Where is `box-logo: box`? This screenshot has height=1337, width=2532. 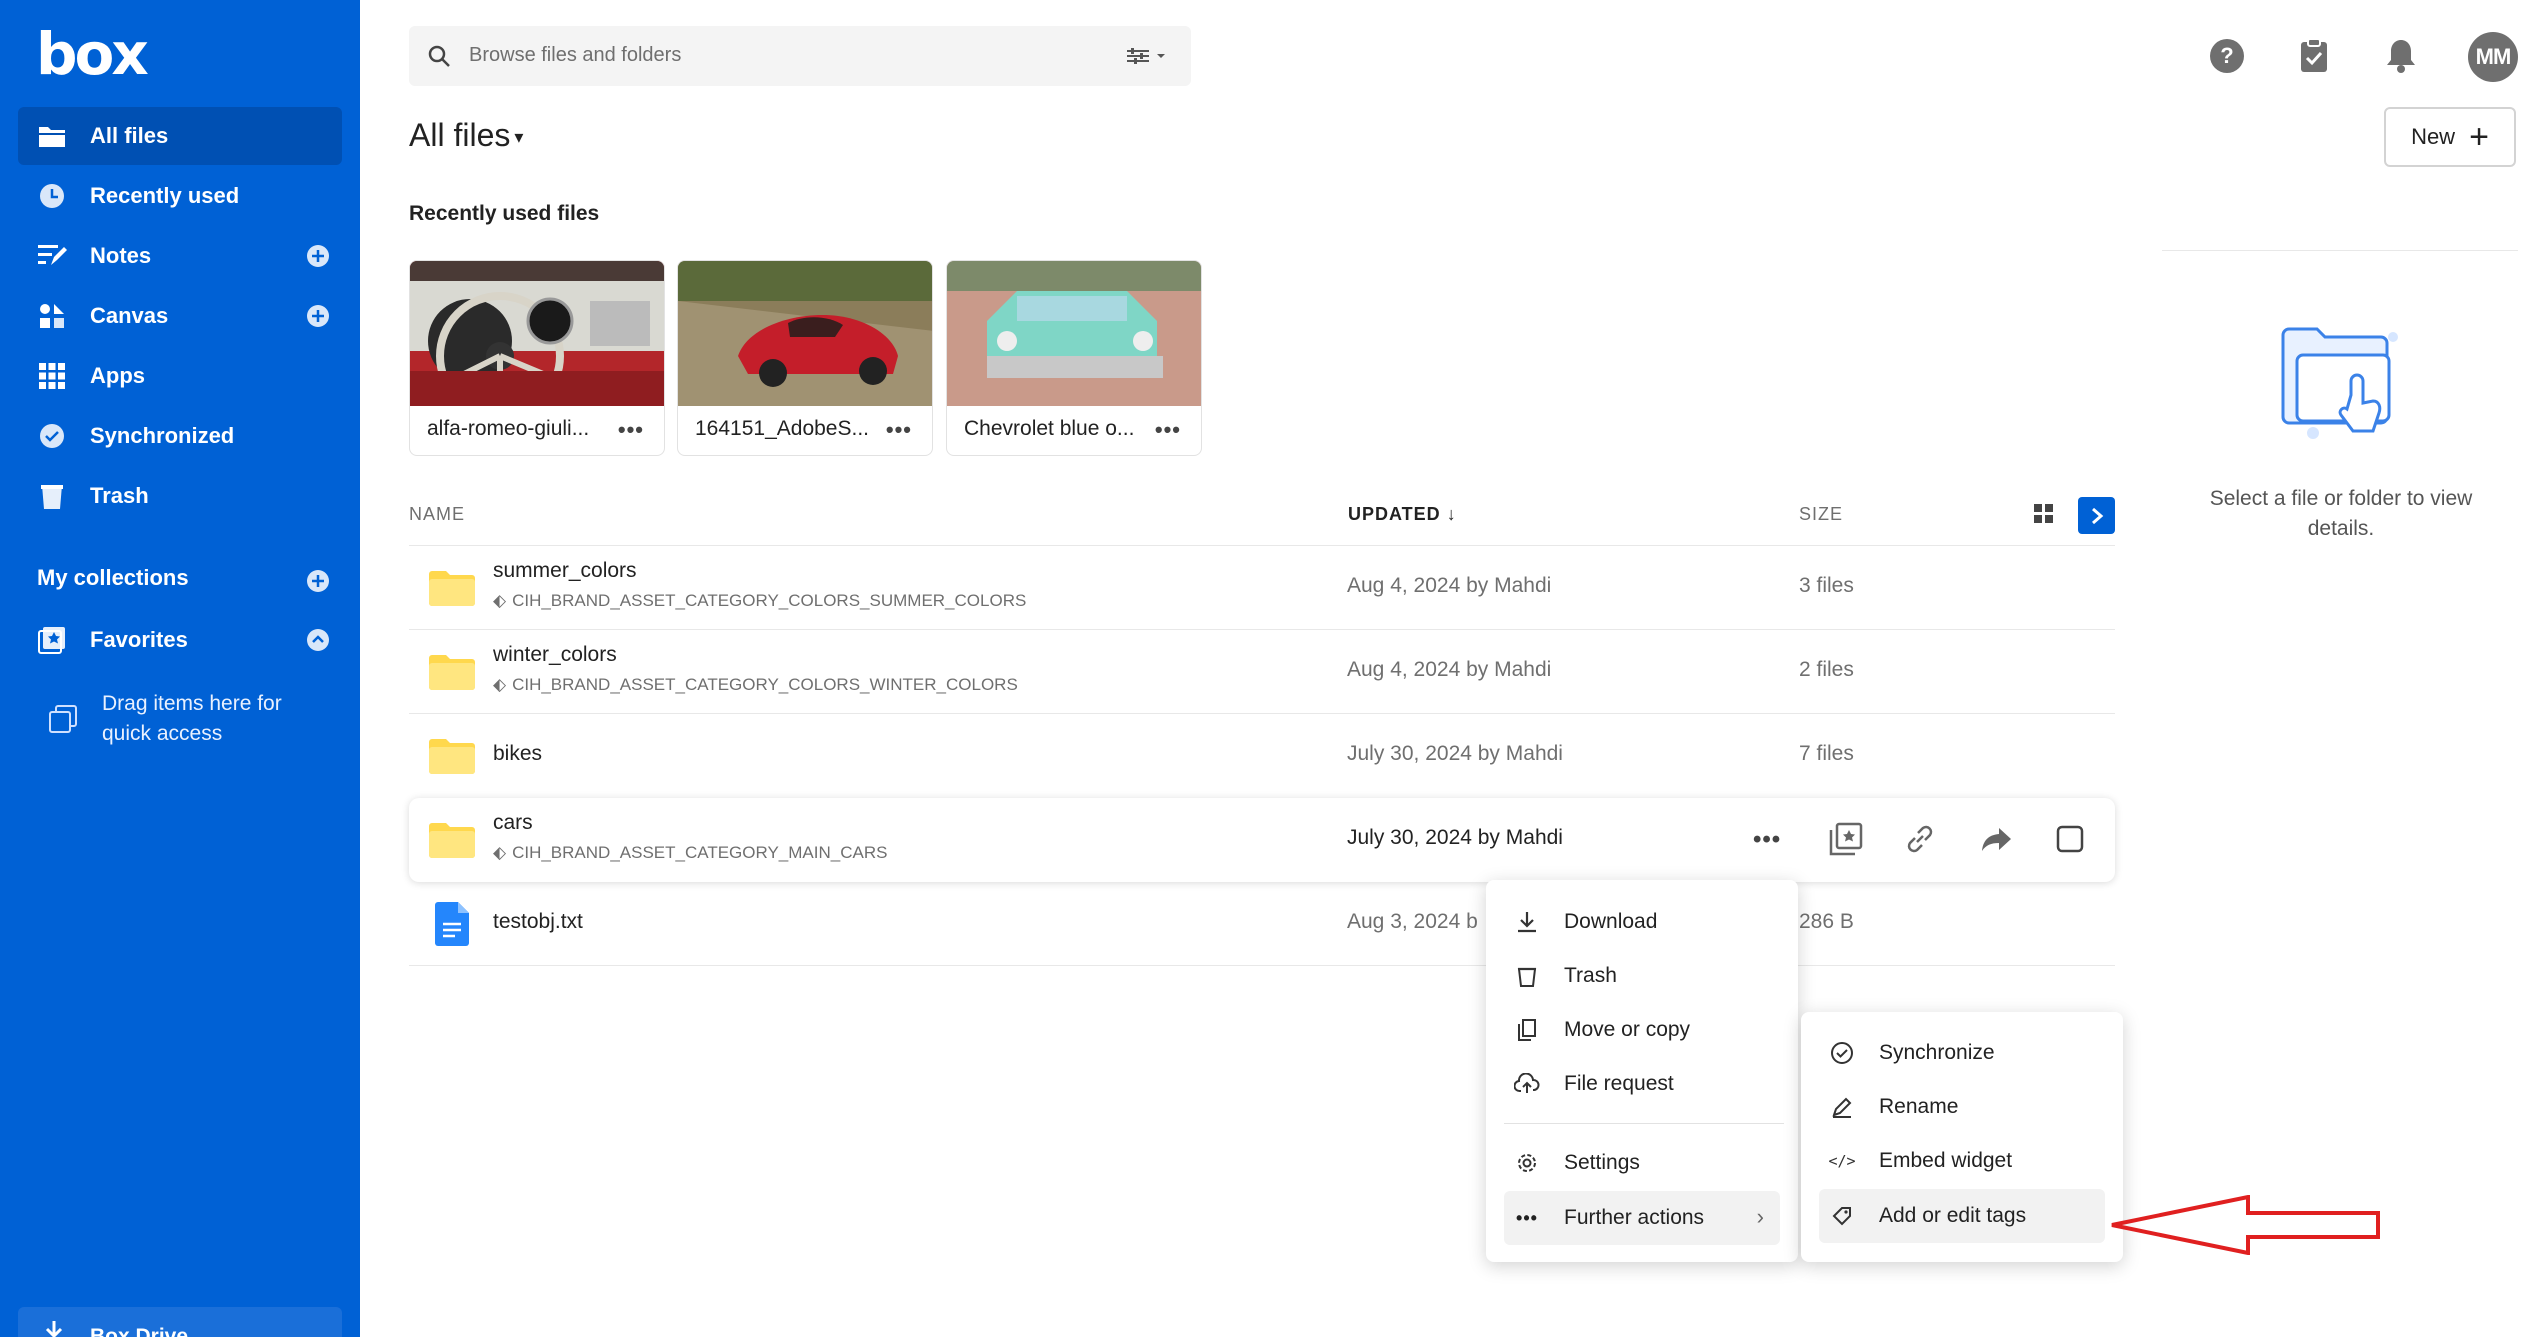
box-logo: box is located at coordinates (92, 54).